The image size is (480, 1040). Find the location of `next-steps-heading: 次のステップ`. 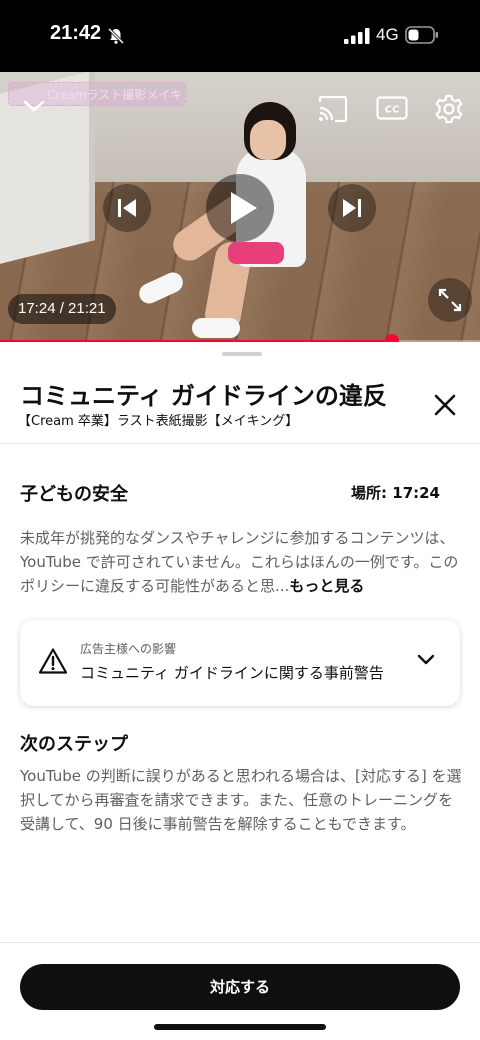

next-steps-heading: 次のステップ is located at coordinates (74, 744).